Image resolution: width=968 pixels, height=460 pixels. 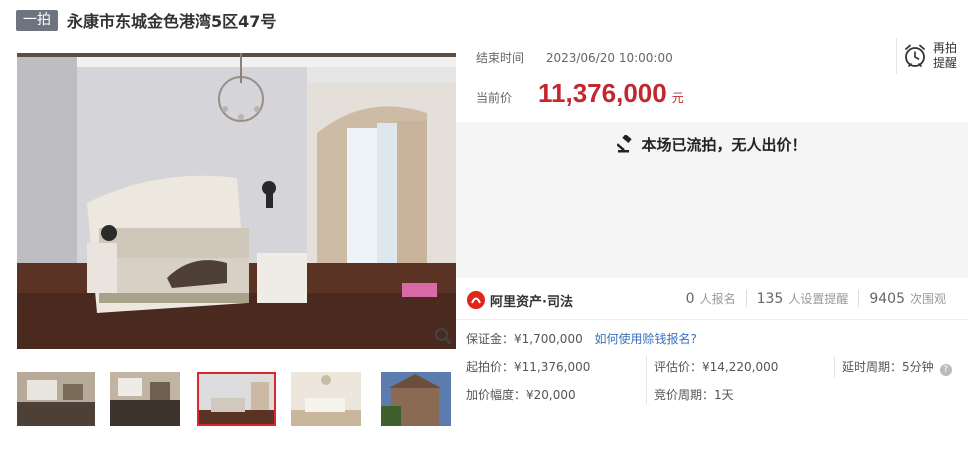 I want to click on end-time-label: 结束时间, so click(x=500, y=58).